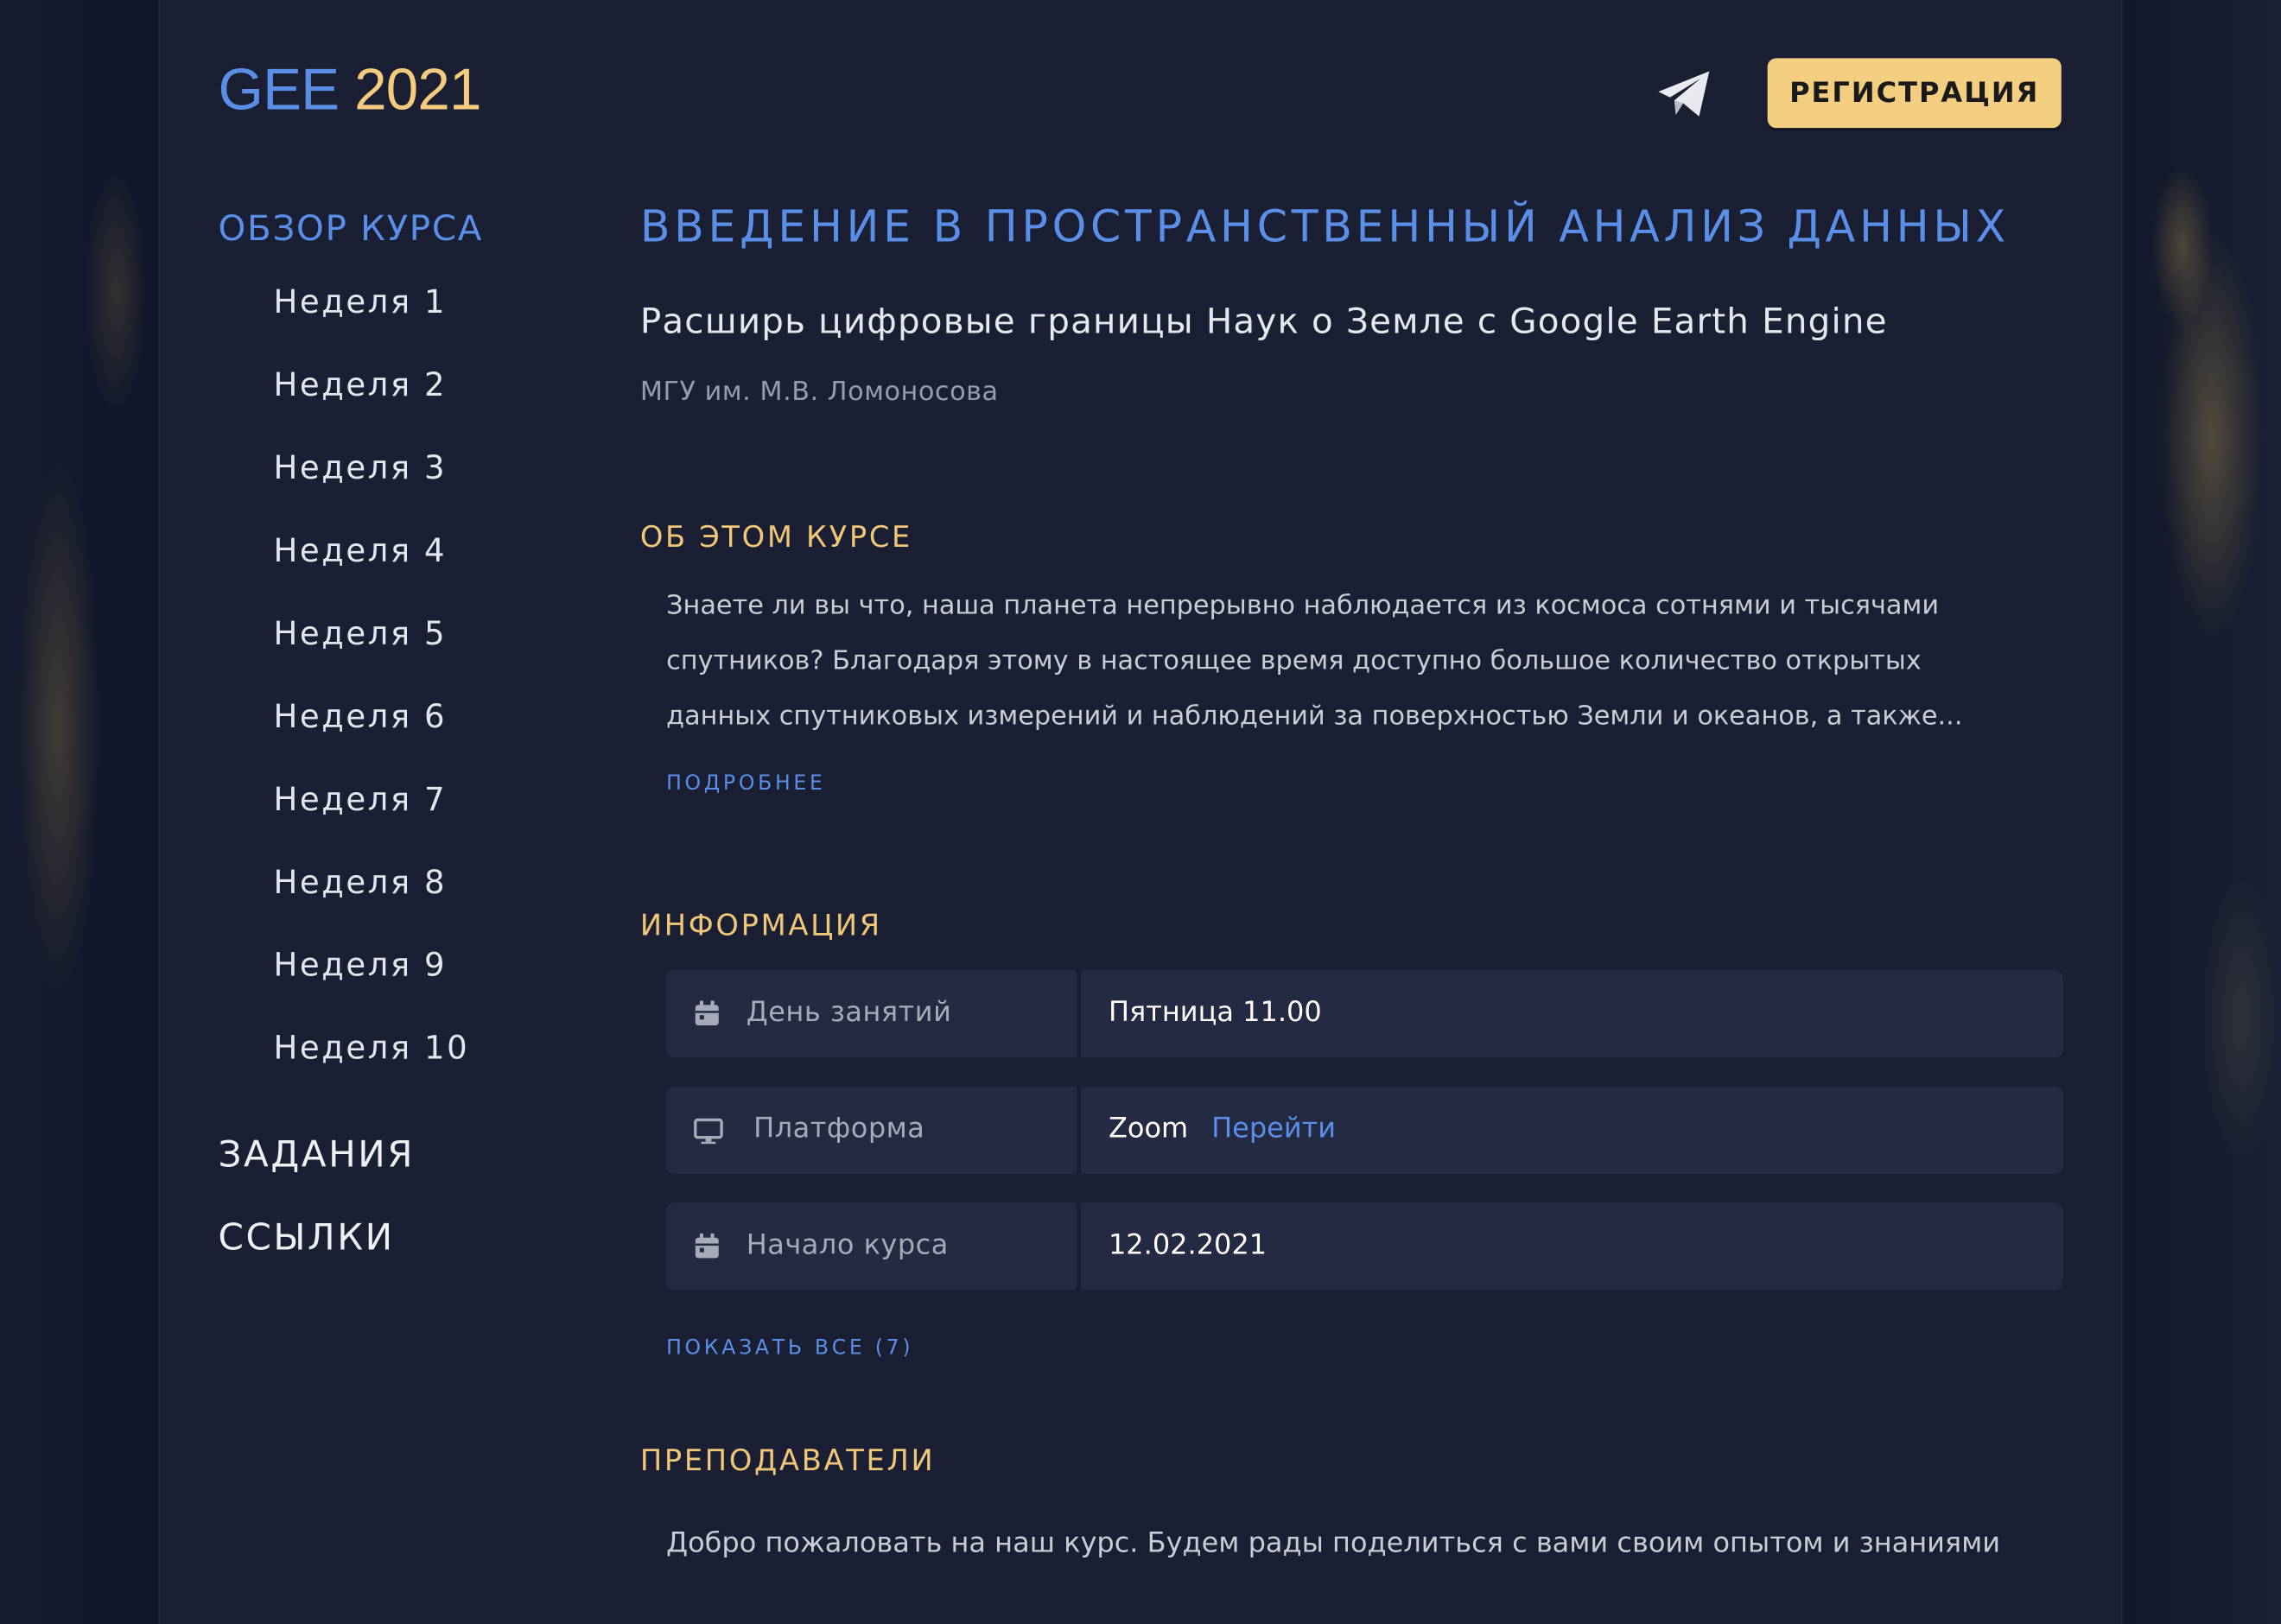  I want to click on info-value: 12.02.2021, so click(1188, 1244).